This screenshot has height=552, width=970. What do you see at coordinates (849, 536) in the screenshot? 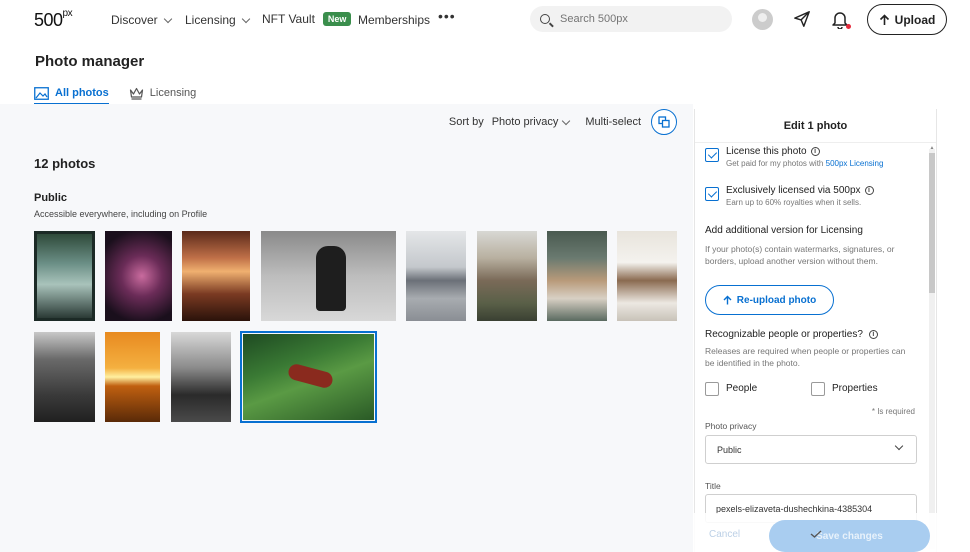
I see `save-changes-button: Save changes` at bounding box center [849, 536].